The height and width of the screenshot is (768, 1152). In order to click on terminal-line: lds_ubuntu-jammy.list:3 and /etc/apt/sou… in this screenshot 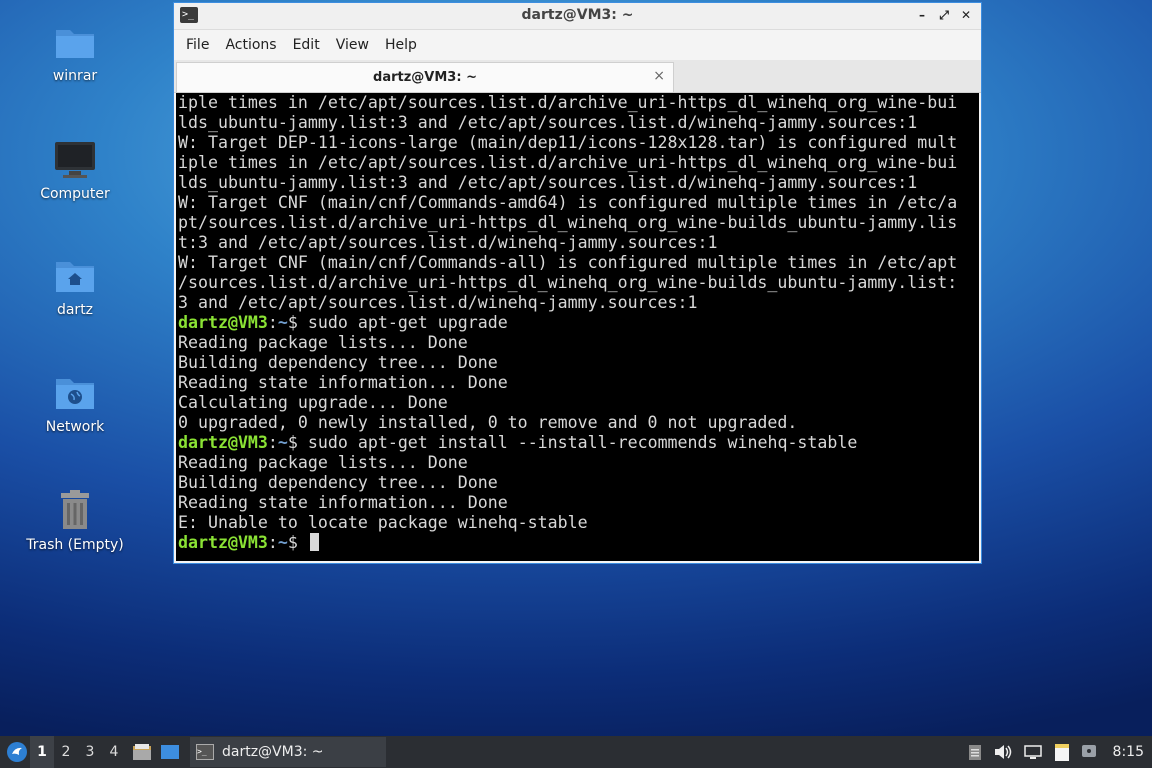, I will do `click(578, 183)`.